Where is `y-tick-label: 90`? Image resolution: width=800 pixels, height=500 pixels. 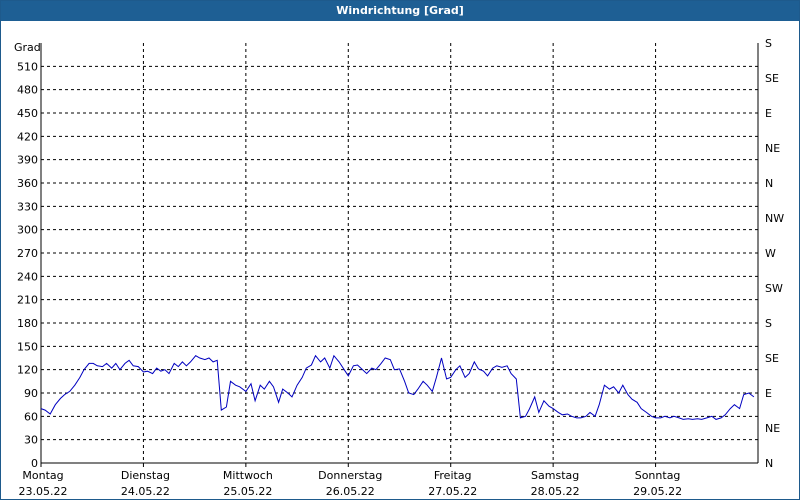 y-tick-label: 90 is located at coordinates (31, 393).